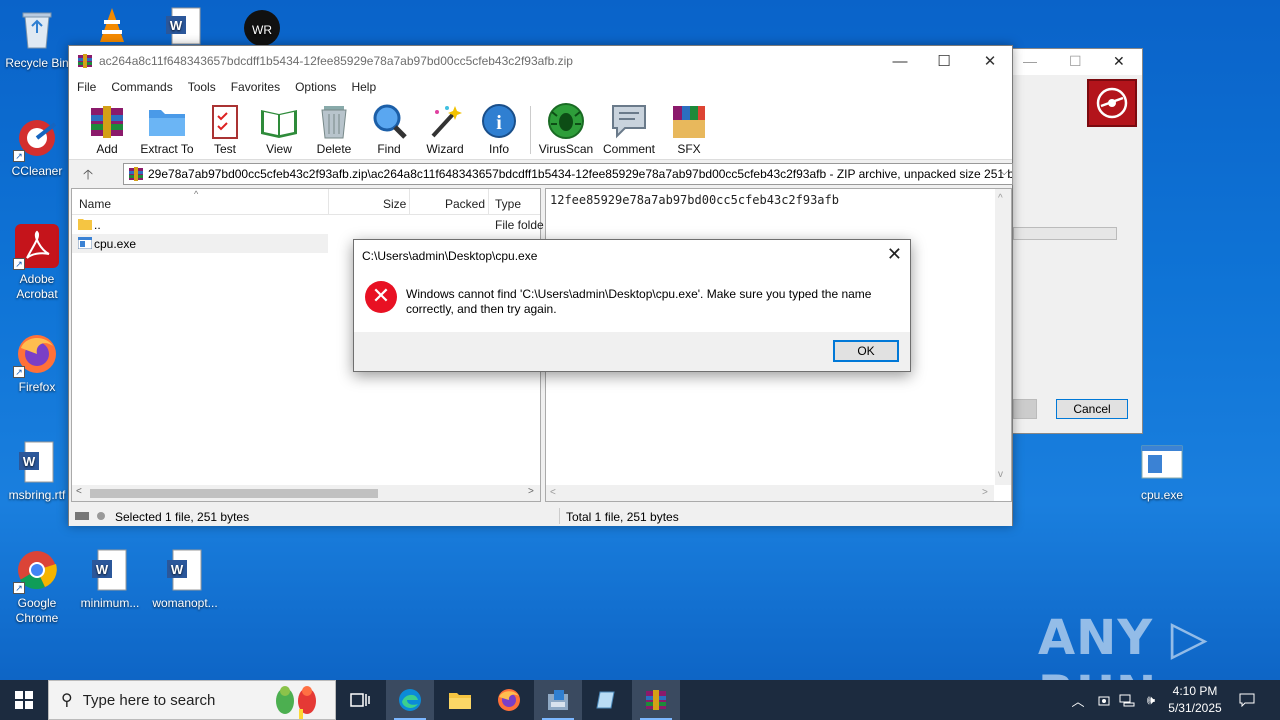  Describe the element at coordinates (559, 516) in the screenshot. I see `status-divider` at that location.